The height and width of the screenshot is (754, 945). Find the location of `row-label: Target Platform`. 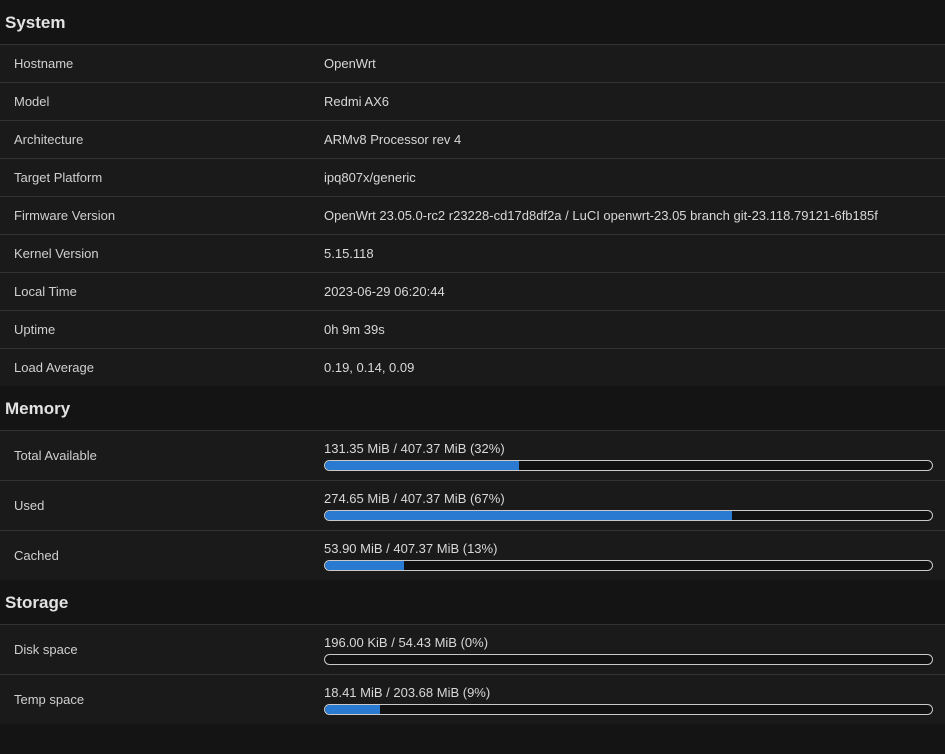

row-label: Target Platform is located at coordinates (58, 177).